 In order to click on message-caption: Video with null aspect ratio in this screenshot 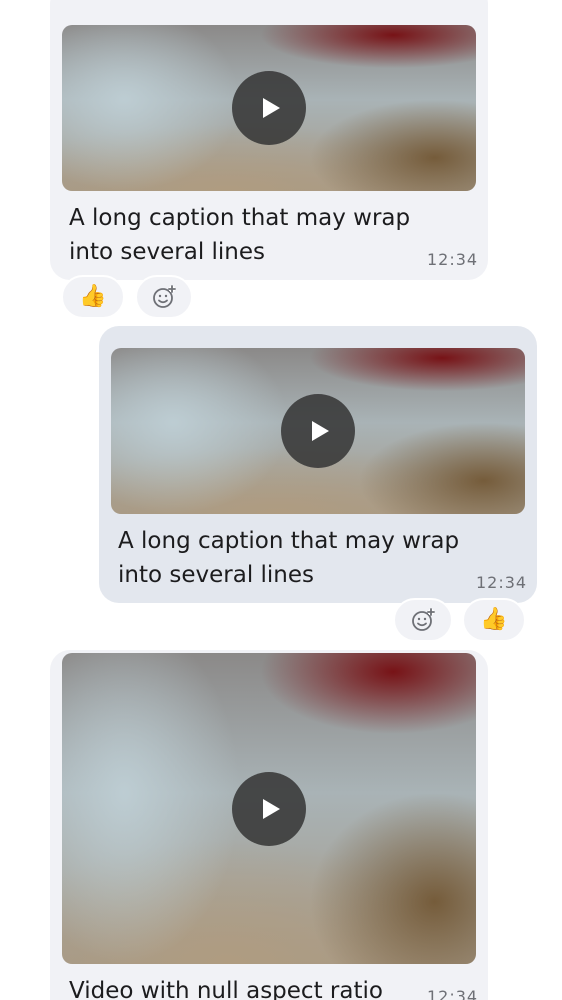, I will do `click(226, 989)`.